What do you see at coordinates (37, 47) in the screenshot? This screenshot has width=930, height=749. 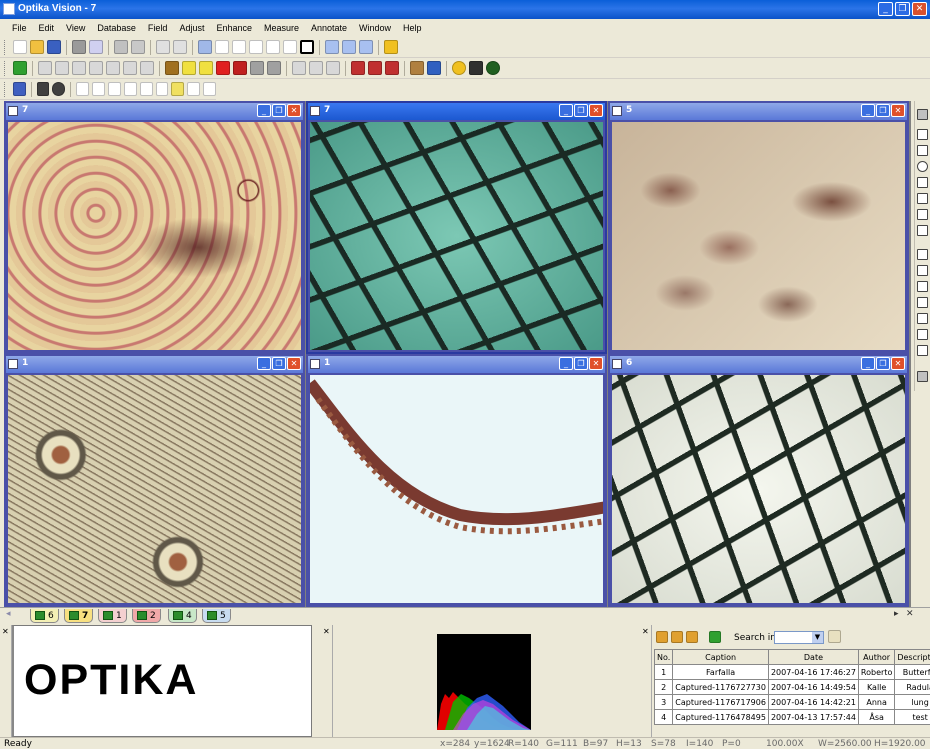 I see `open-icon` at bounding box center [37, 47].